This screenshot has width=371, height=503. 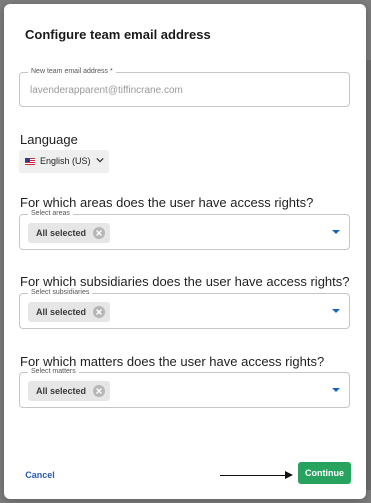 What do you see at coordinates (100, 160) in the screenshot?
I see `chevron-down-icon` at bounding box center [100, 160].